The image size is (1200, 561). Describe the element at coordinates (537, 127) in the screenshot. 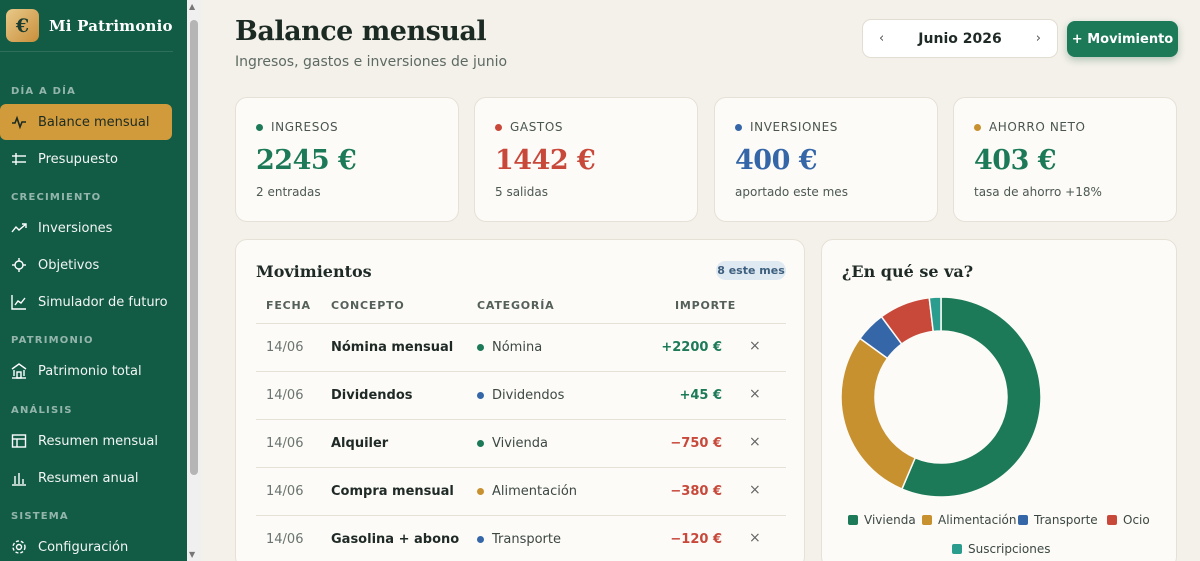

I see `kpi-label: GASTOS` at that location.